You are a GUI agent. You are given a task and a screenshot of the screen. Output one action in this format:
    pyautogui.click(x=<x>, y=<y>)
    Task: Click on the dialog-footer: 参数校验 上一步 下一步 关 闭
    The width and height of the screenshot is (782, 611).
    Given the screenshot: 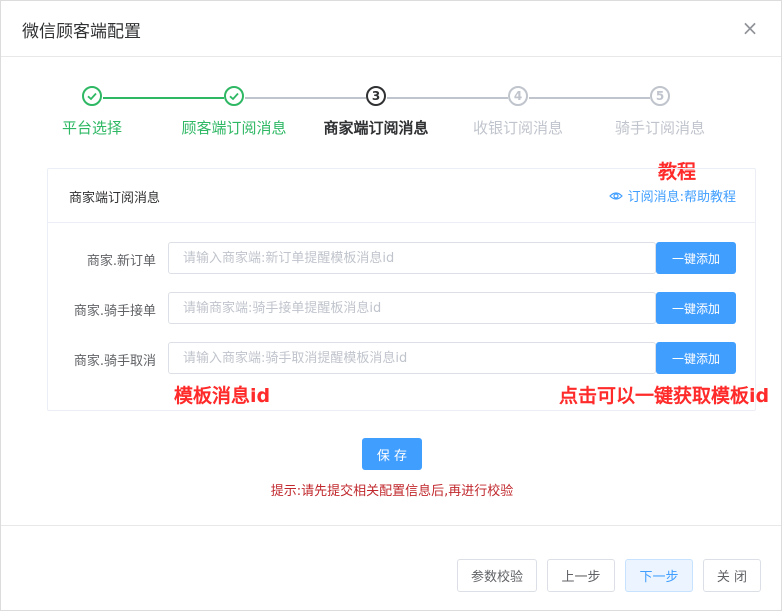 What is the action you would take?
    pyautogui.click(x=391, y=567)
    